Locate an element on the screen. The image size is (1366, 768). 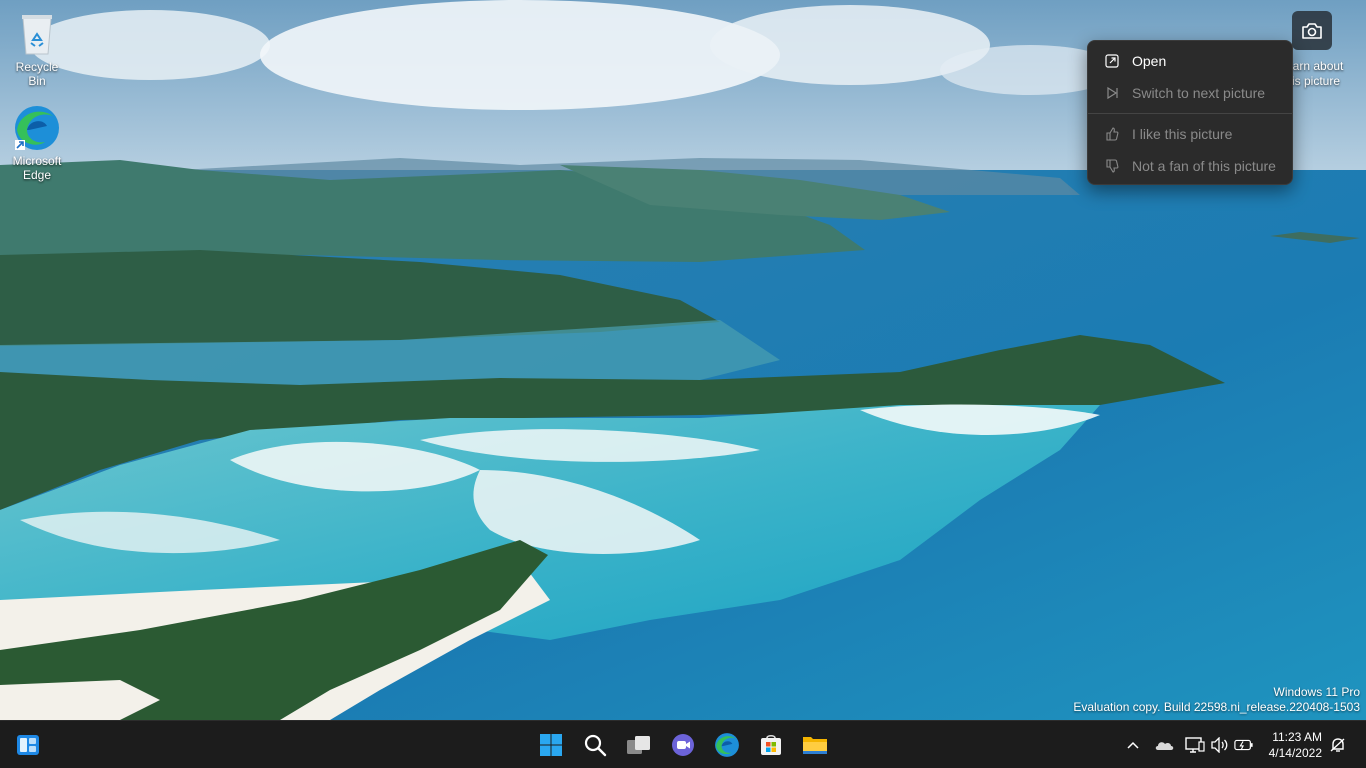
notification-center-button is located at coordinates (1338, 745).